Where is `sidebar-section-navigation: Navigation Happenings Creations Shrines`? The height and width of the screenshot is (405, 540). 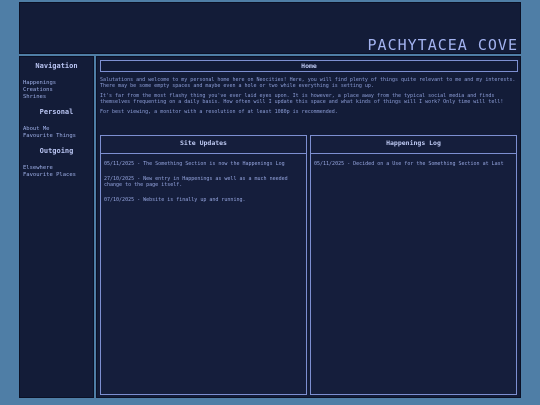 sidebar-section-navigation: Navigation Happenings Creations Shrines is located at coordinates (56, 81).